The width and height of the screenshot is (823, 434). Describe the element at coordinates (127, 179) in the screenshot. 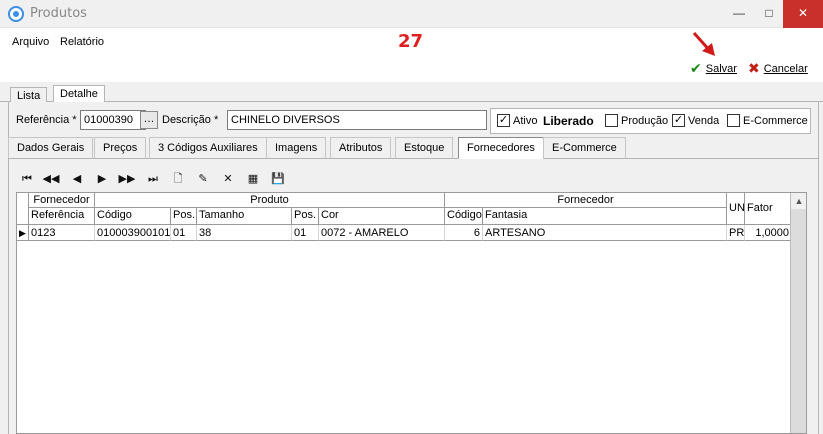

I see `next-page-icon: ▶▶` at that location.